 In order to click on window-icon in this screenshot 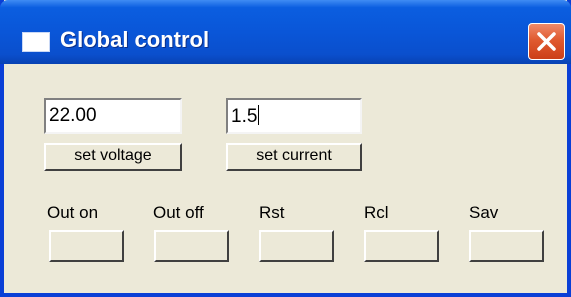, I will do `click(36, 42)`.